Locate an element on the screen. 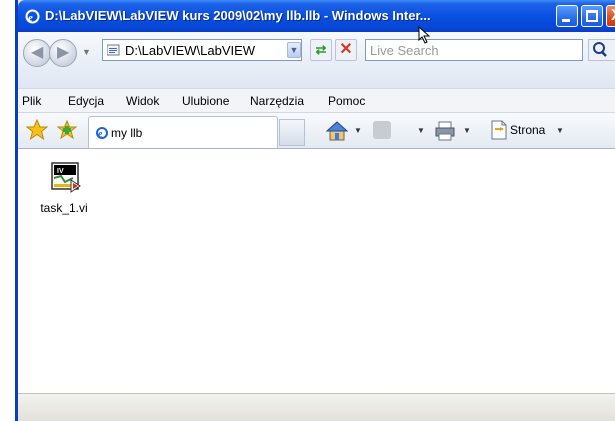 The height and width of the screenshot is (421, 615). add-favorites-icon is located at coordinates (67, 130).